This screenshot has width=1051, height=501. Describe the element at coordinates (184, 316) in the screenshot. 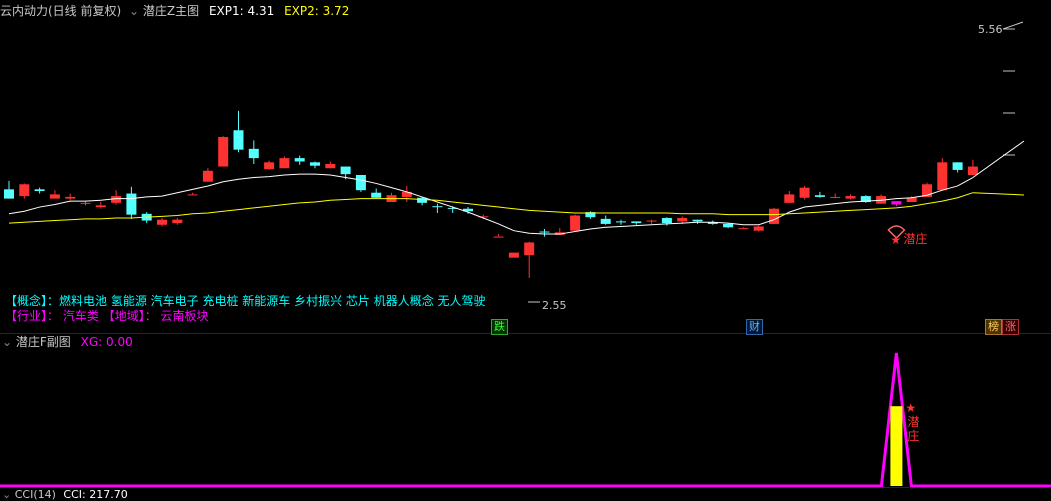

I see `region-value: 云南板块` at that location.